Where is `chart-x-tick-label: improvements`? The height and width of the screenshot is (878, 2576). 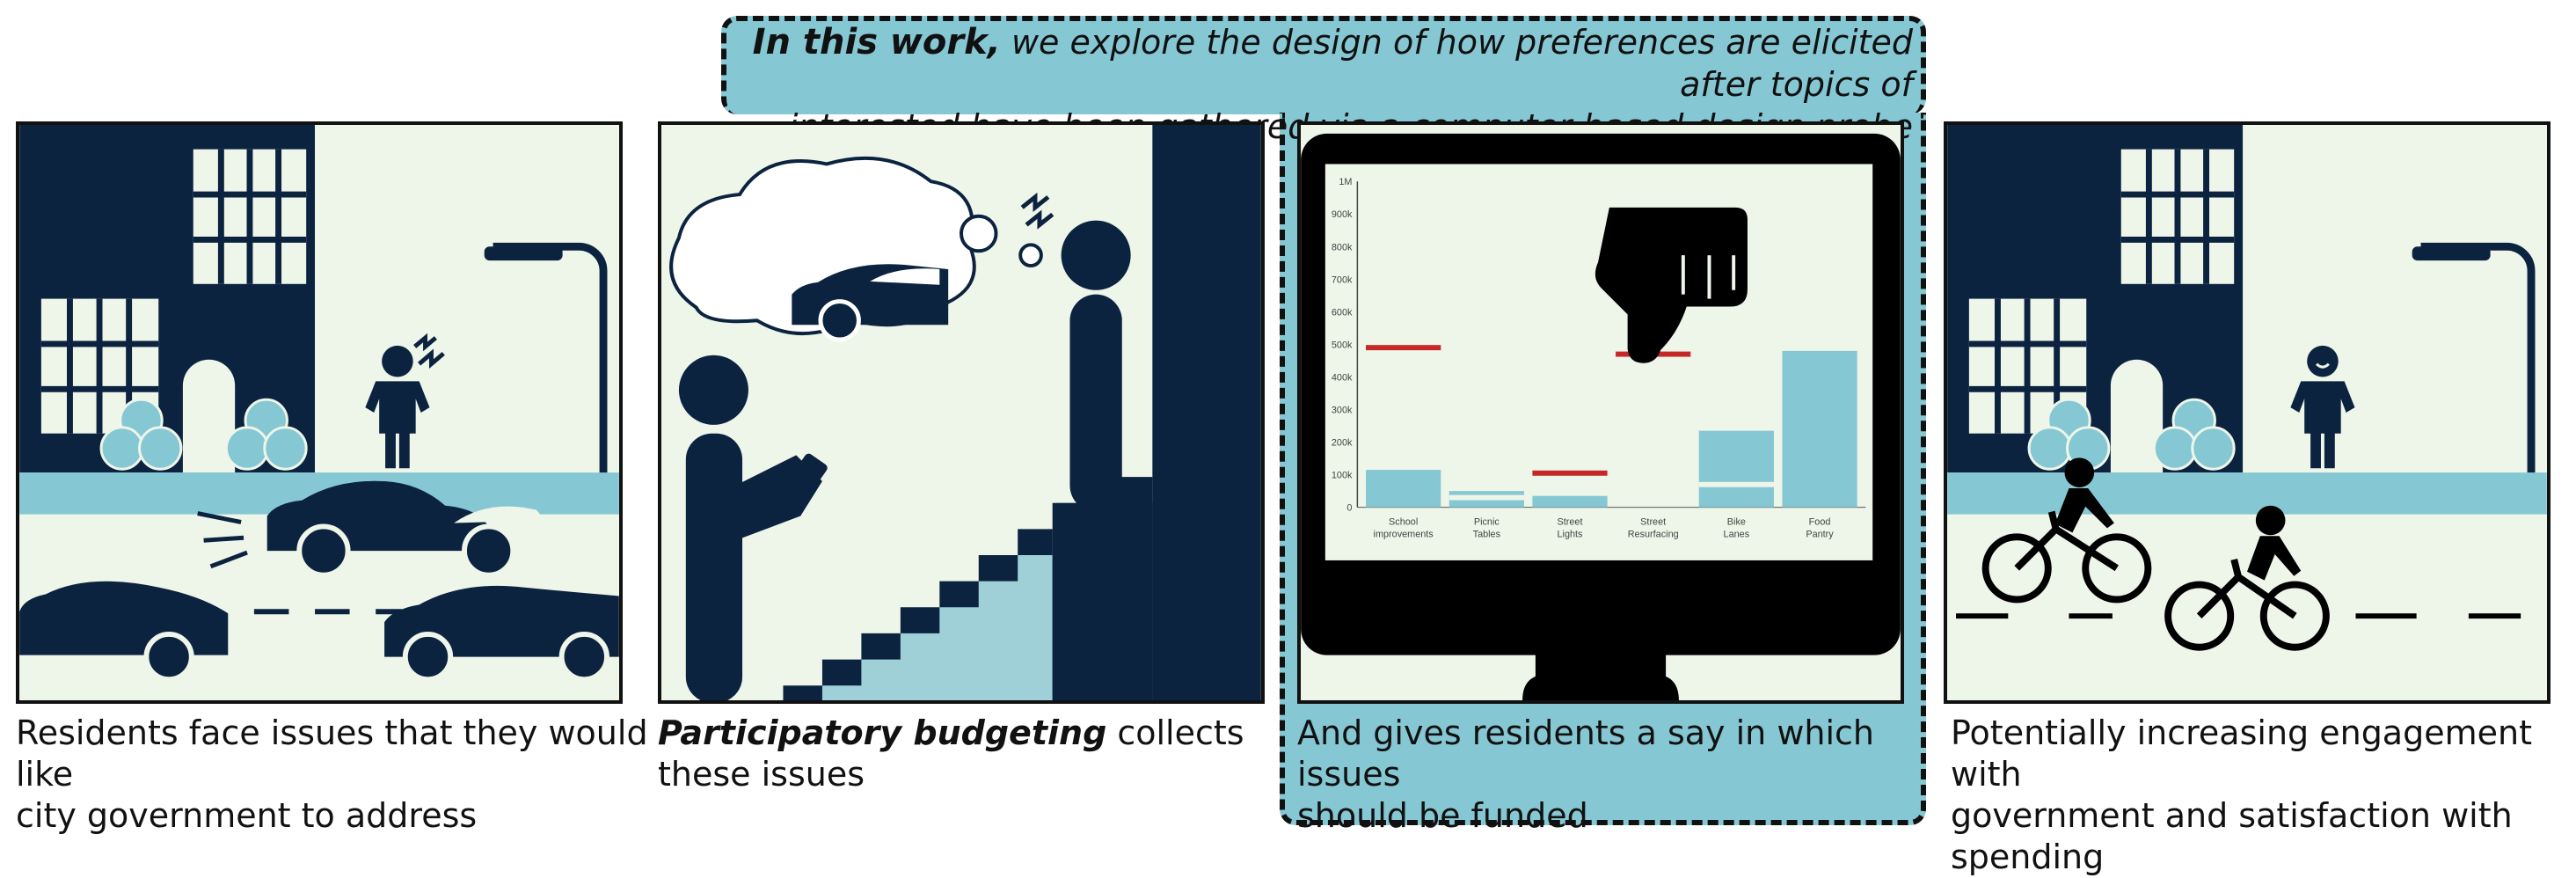 chart-x-tick-label: improvements is located at coordinates (1404, 534).